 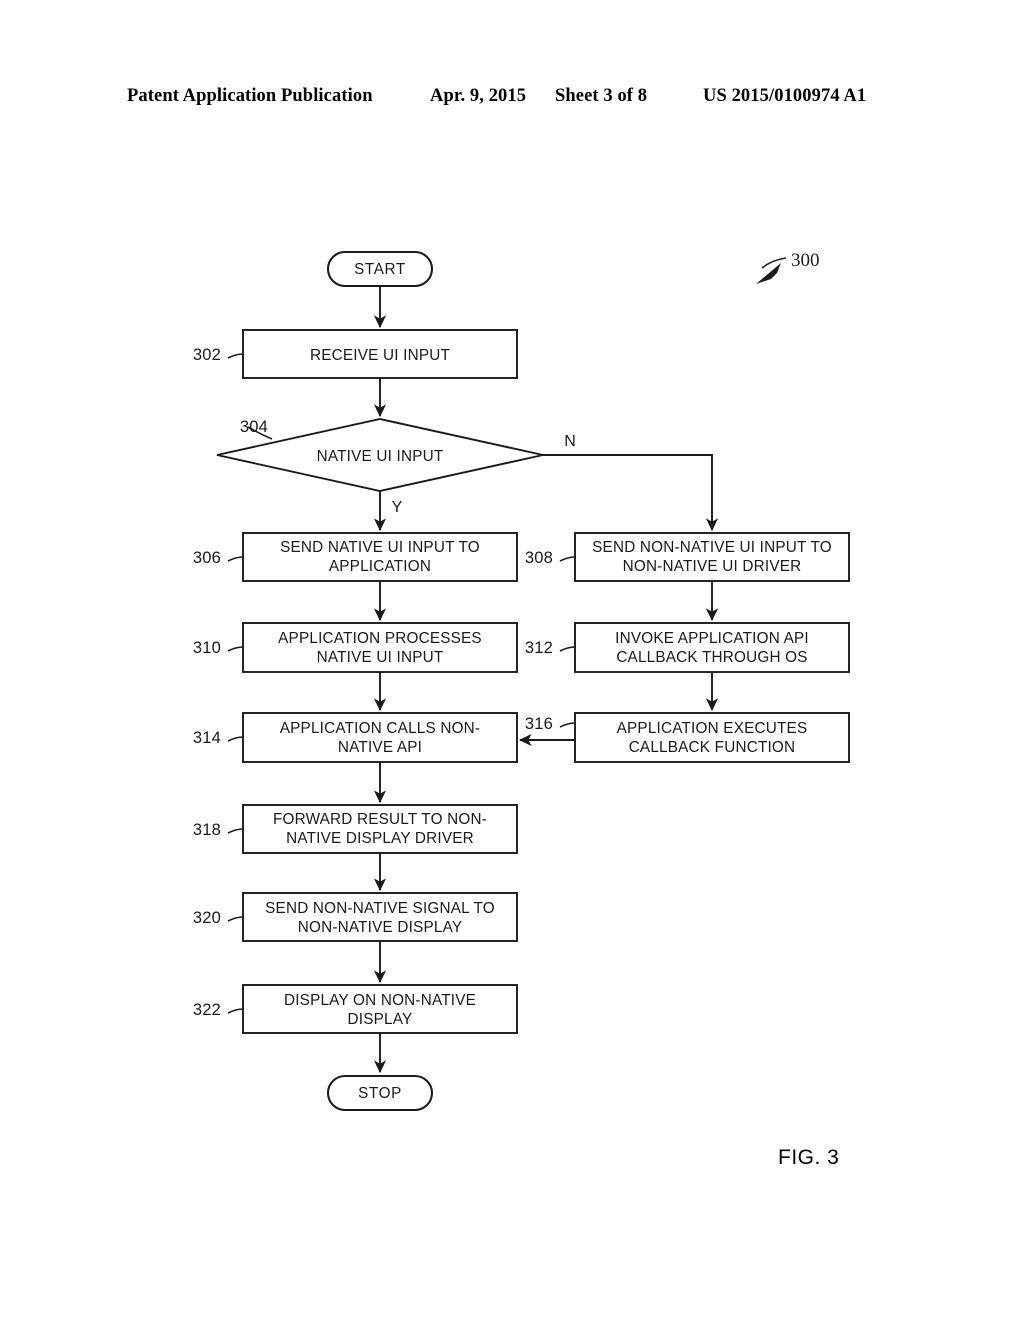 What do you see at coordinates (380, 638) in the screenshot?
I see `node-310-label-line1: APPLICATION PROCESSES` at bounding box center [380, 638].